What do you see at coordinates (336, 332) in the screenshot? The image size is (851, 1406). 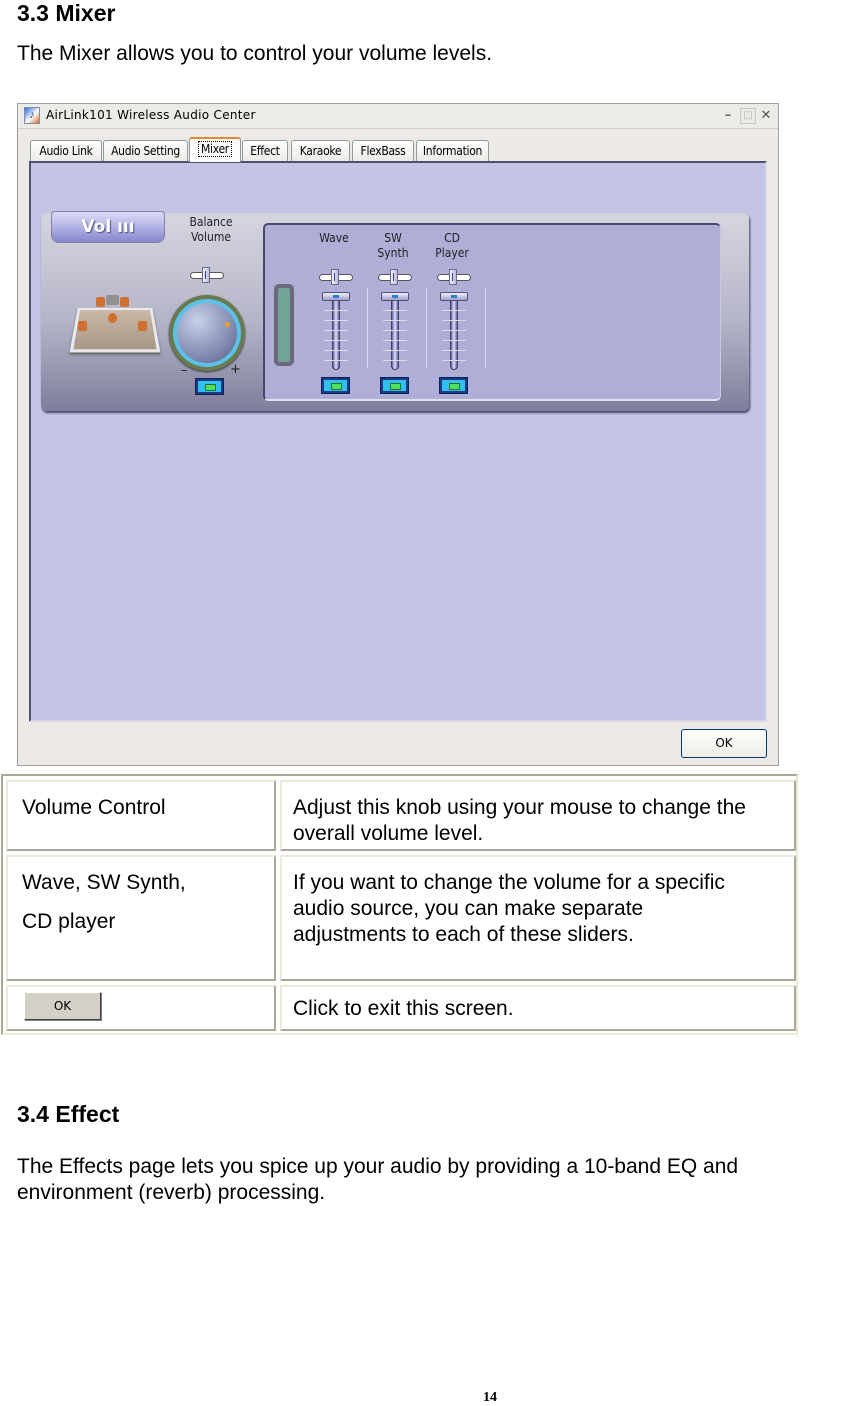 I see `wave-volume-slider` at bounding box center [336, 332].